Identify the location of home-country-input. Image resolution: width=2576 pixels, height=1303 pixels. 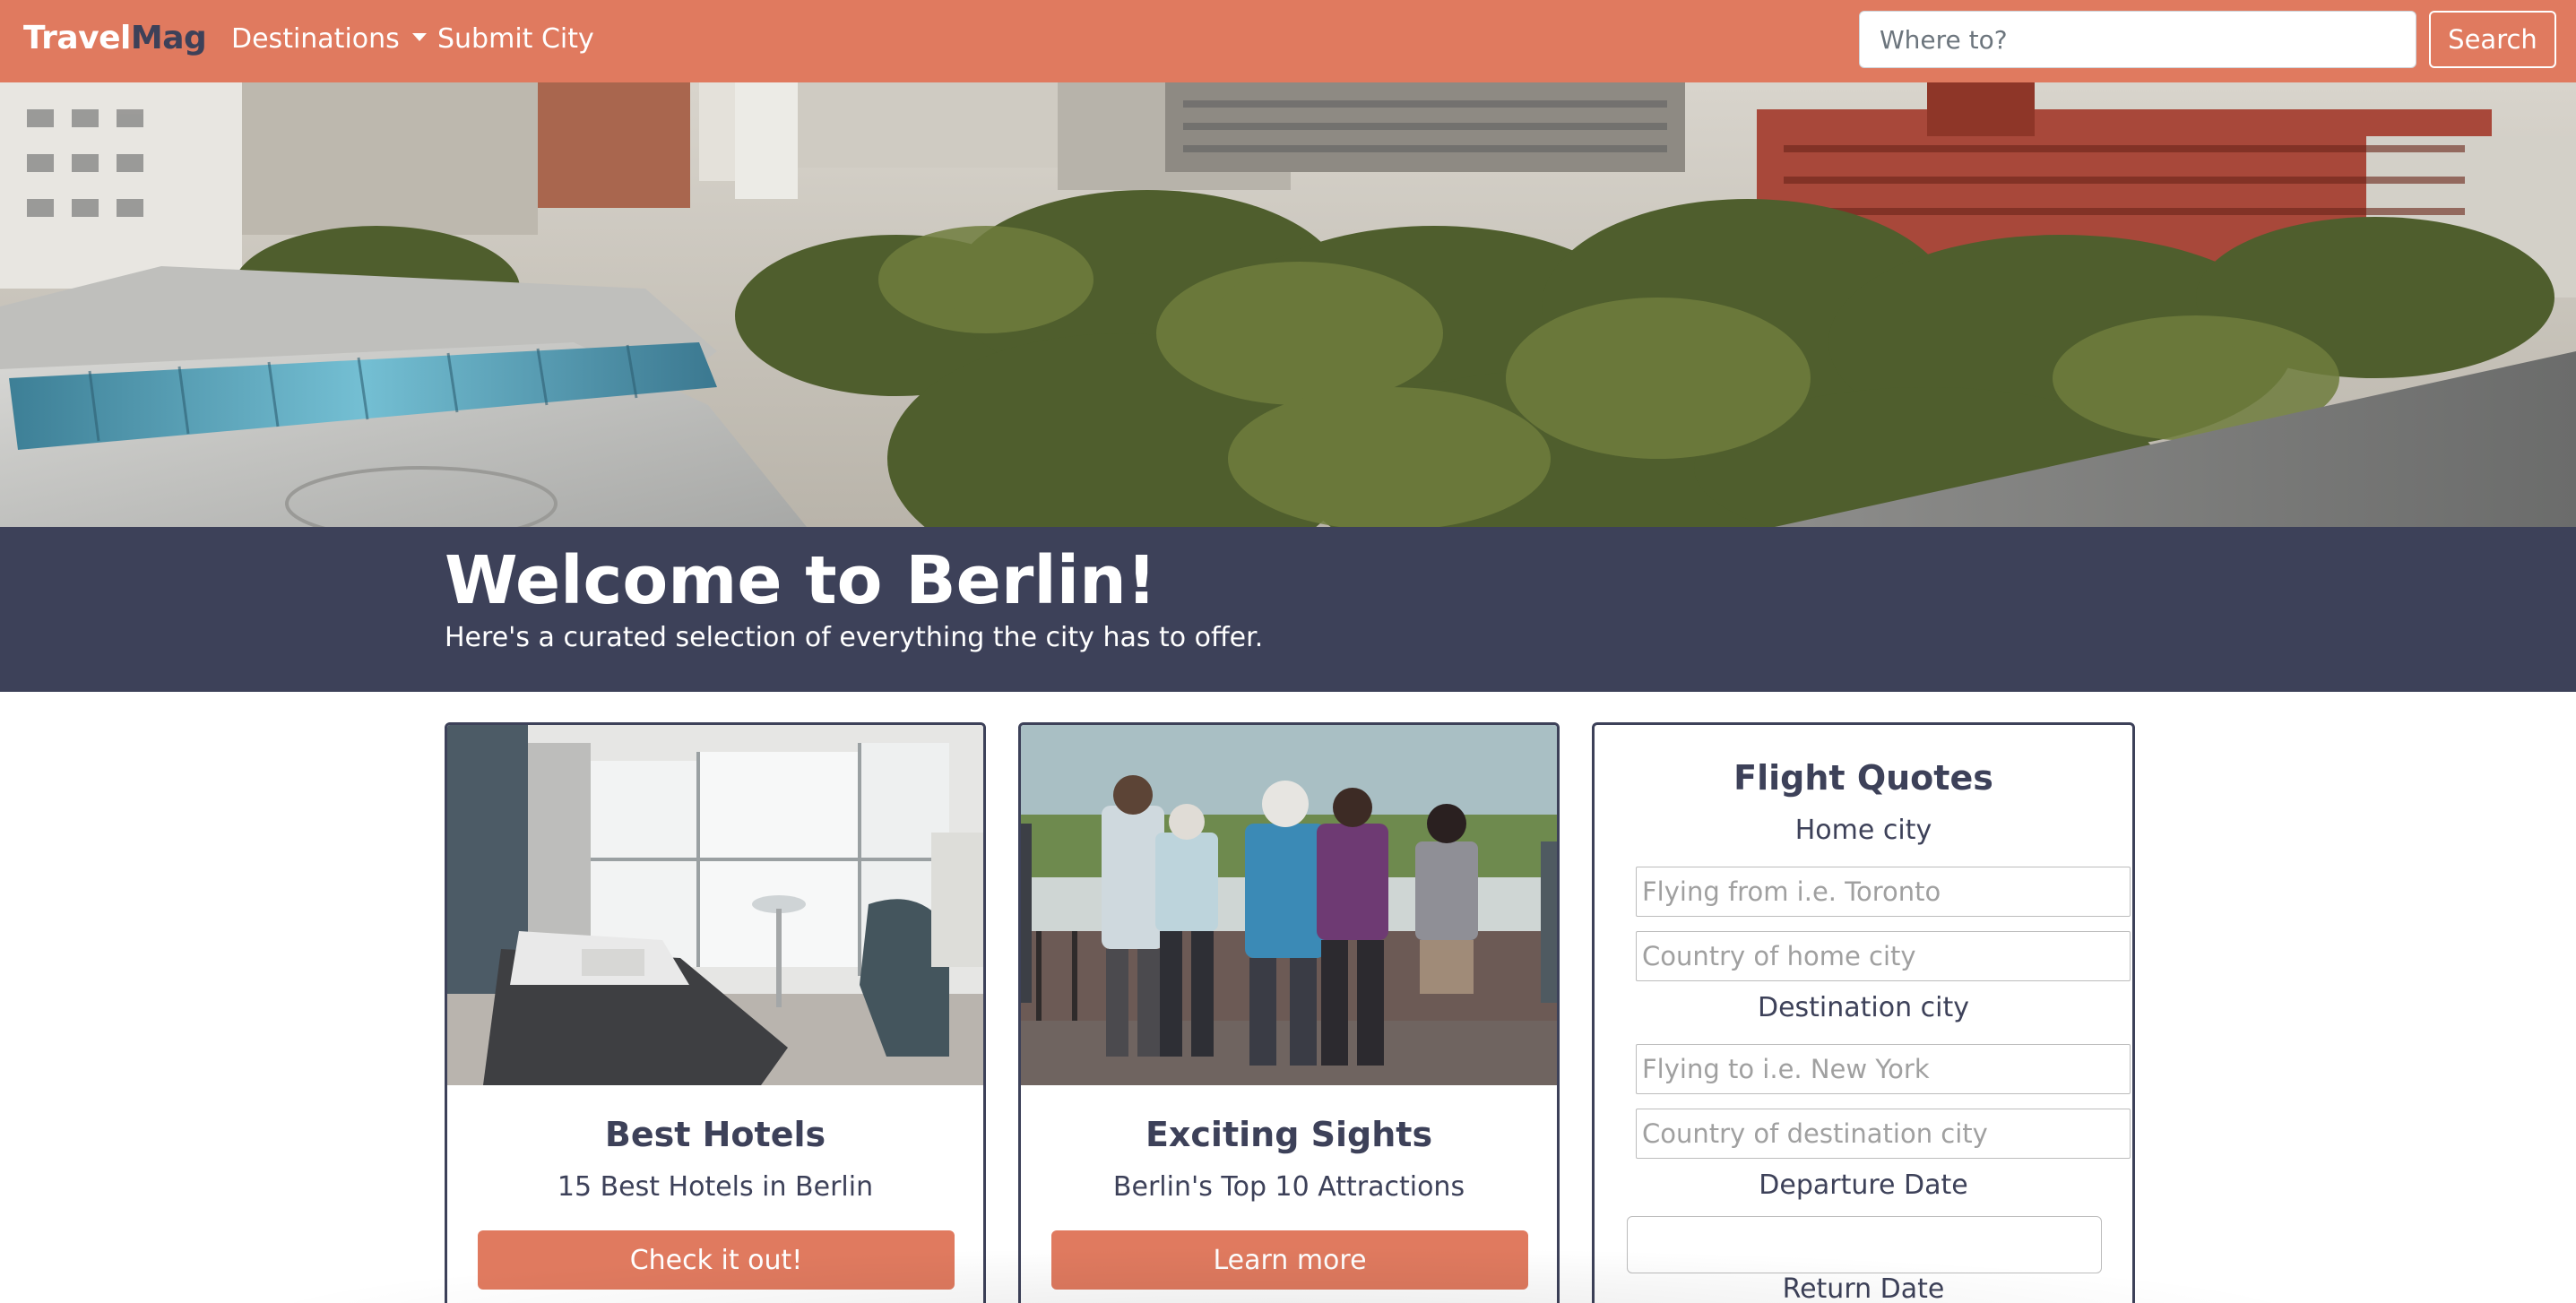
(1883, 956).